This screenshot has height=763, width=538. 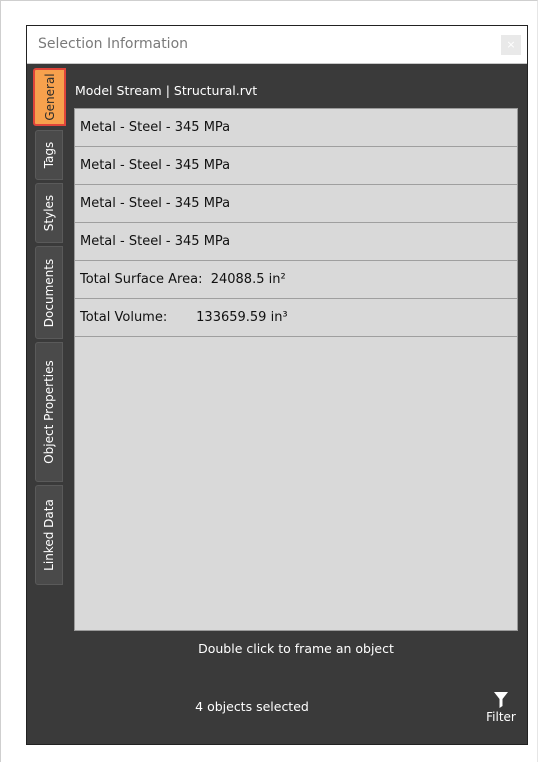 I want to click on filter-label: Filter, so click(x=501, y=717).